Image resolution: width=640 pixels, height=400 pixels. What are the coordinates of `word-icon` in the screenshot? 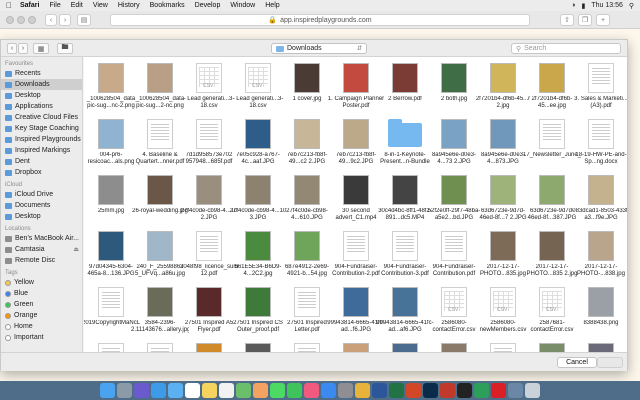 It's located at (379, 390).